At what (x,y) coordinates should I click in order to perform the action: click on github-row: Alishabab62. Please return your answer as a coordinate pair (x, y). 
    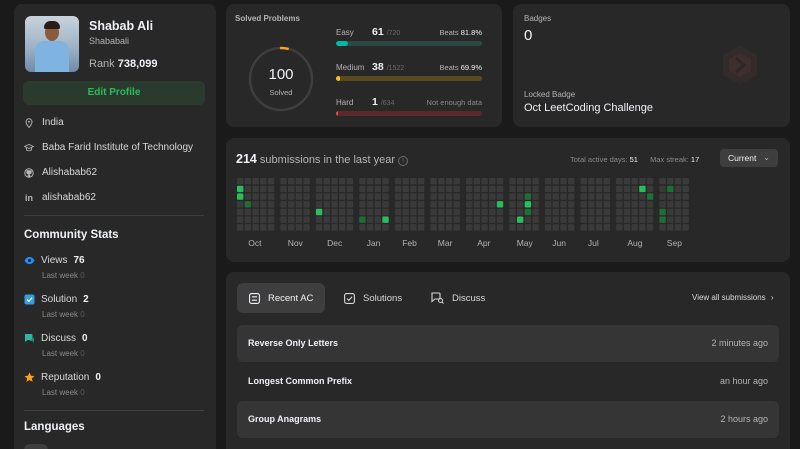
    Looking at the image, I should click on (60, 172).